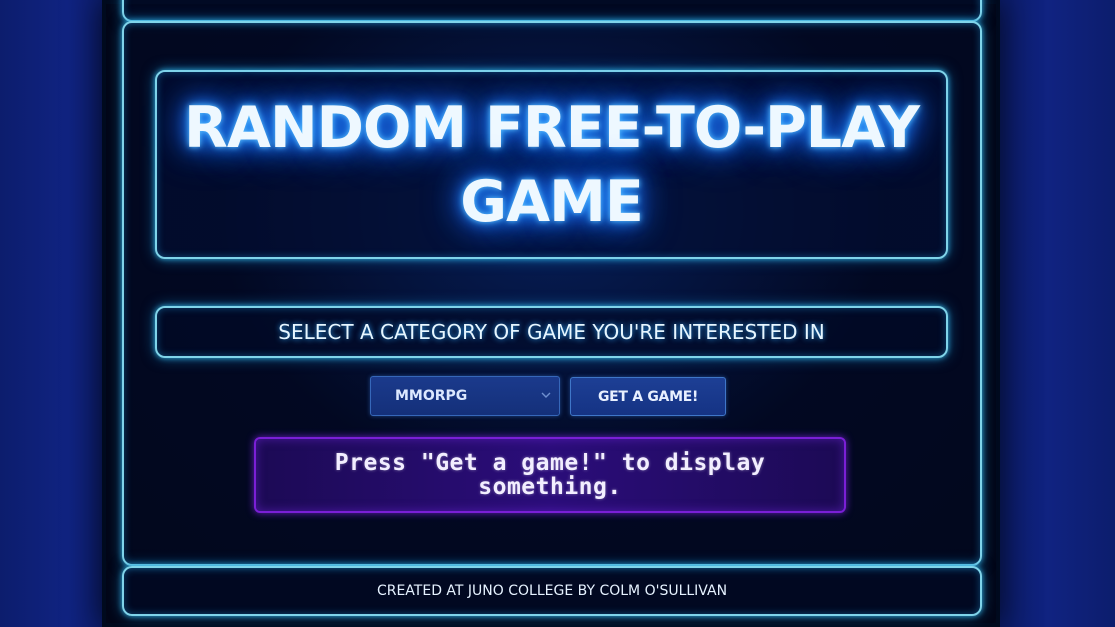 The height and width of the screenshot is (627, 1115). I want to click on chevron-down-icon, so click(546, 395).